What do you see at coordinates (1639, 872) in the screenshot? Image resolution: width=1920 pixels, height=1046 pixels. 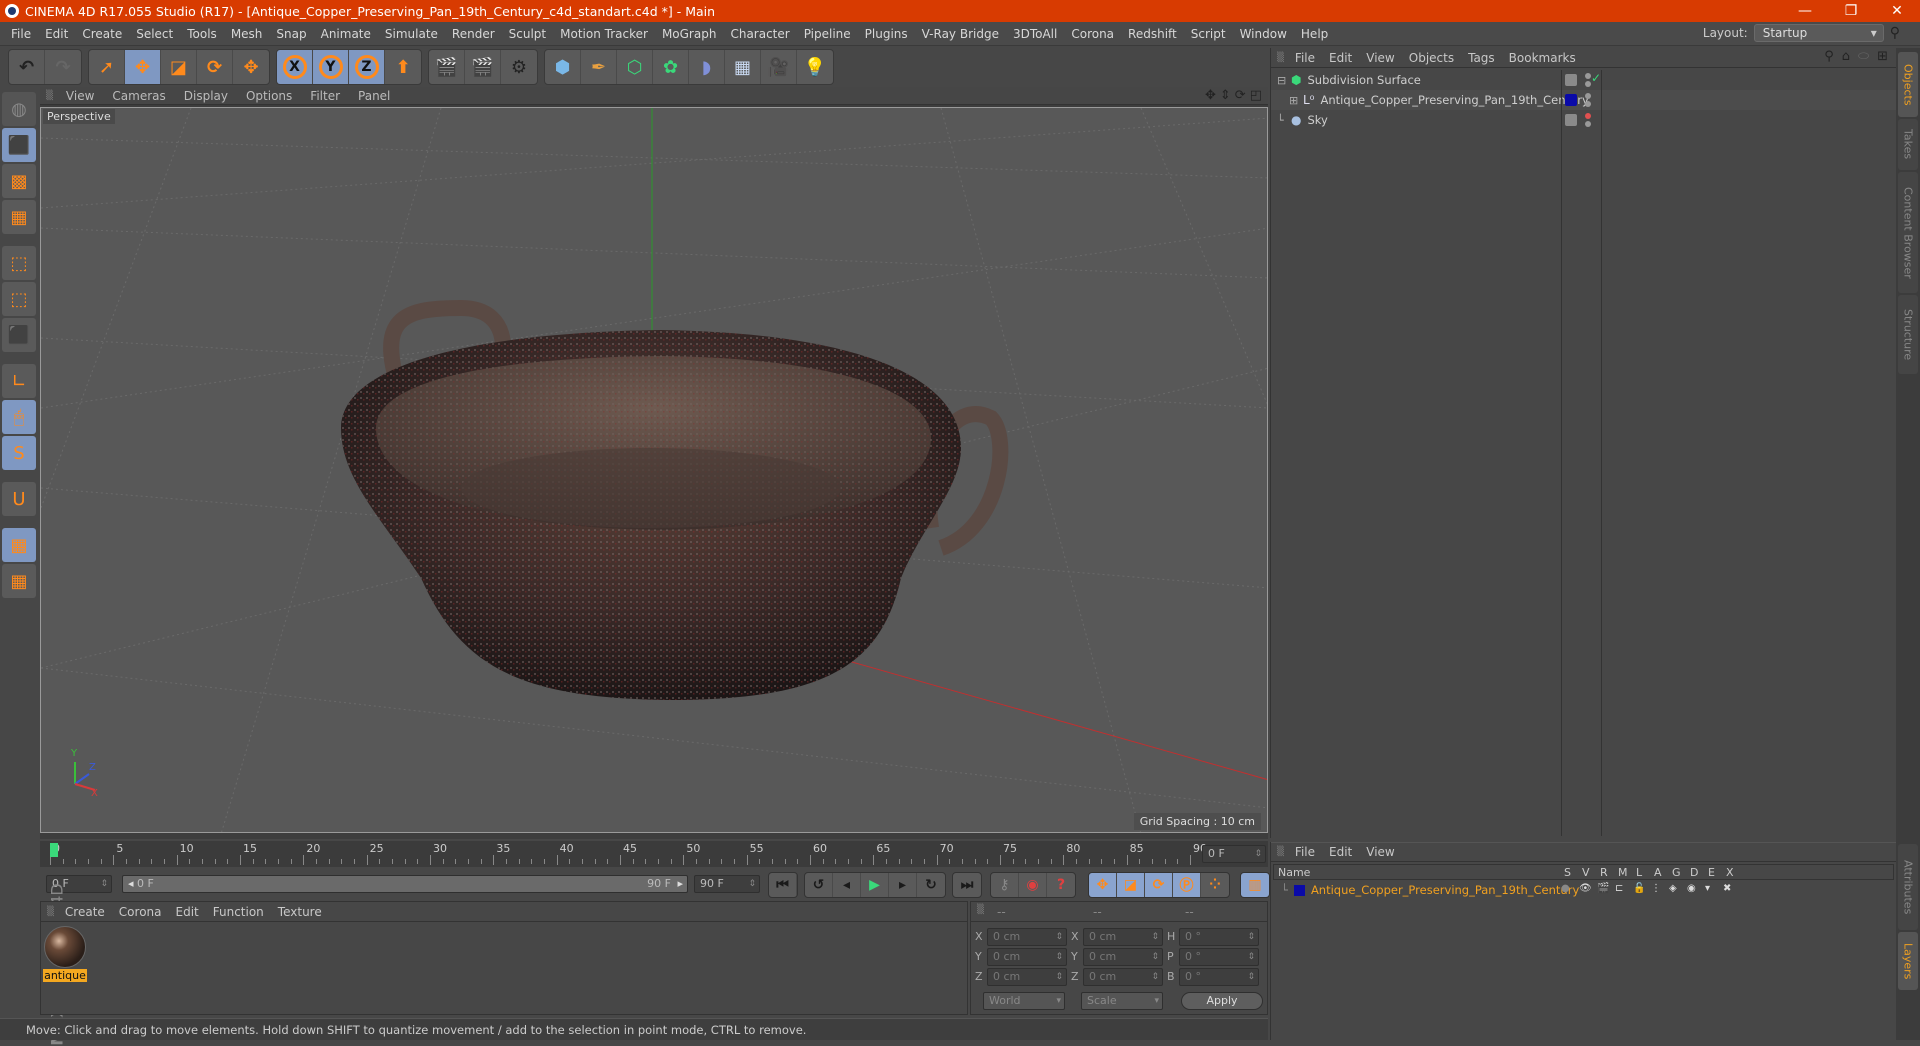 I see `column-header-l: L` at bounding box center [1639, 872].